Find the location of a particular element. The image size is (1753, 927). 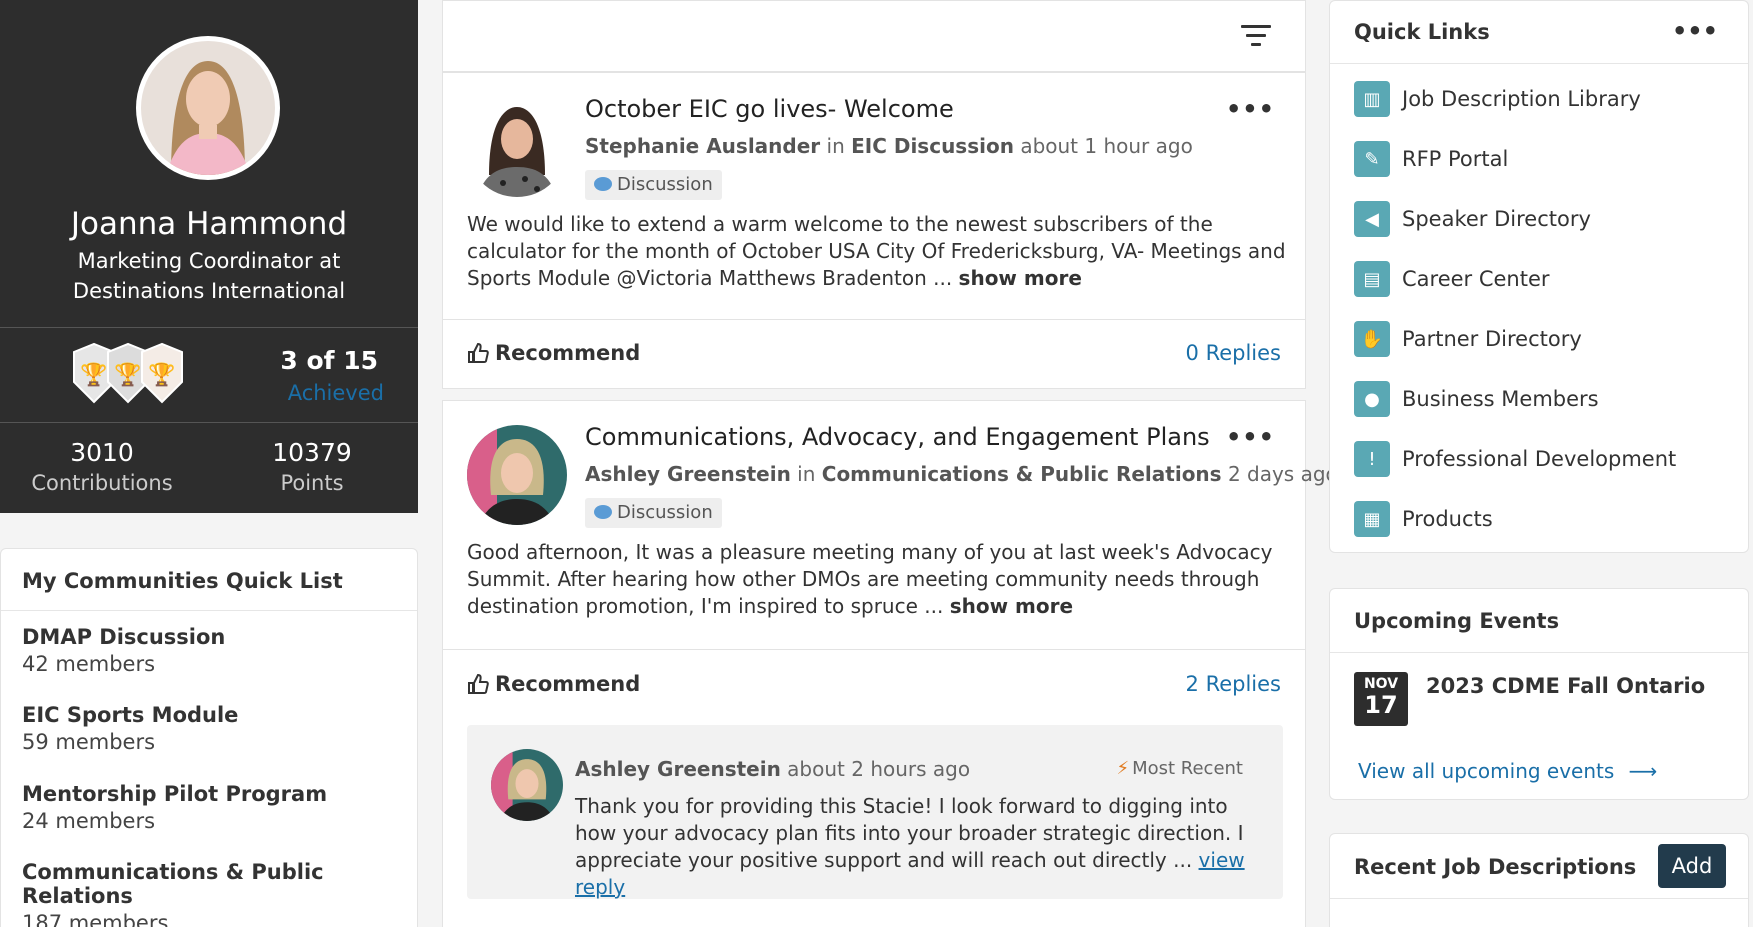

quick-link-business-members: ● Business Members is located at coordinates (1476, 399).